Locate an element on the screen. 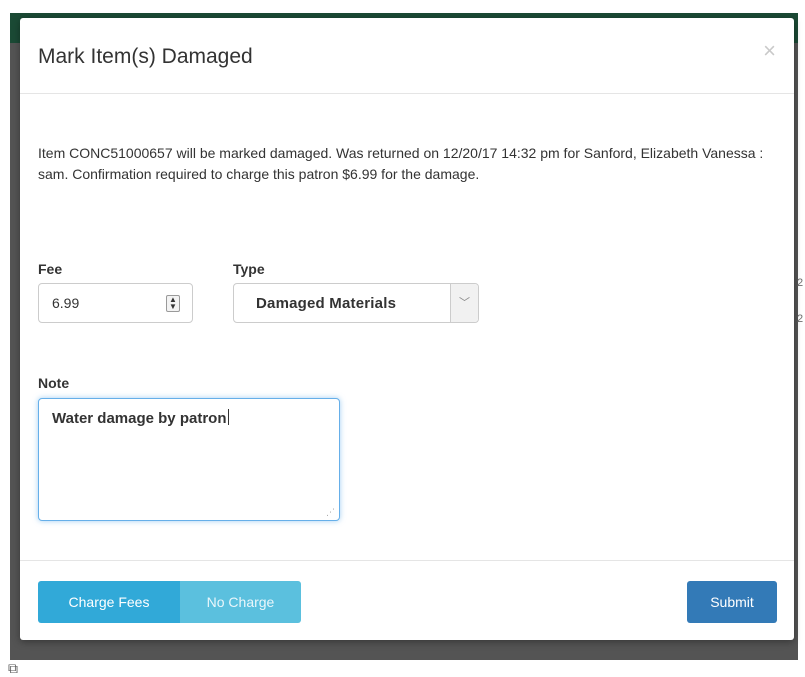 The image size is (805, 677). type-label: Type is located at coordinates (249, 269).